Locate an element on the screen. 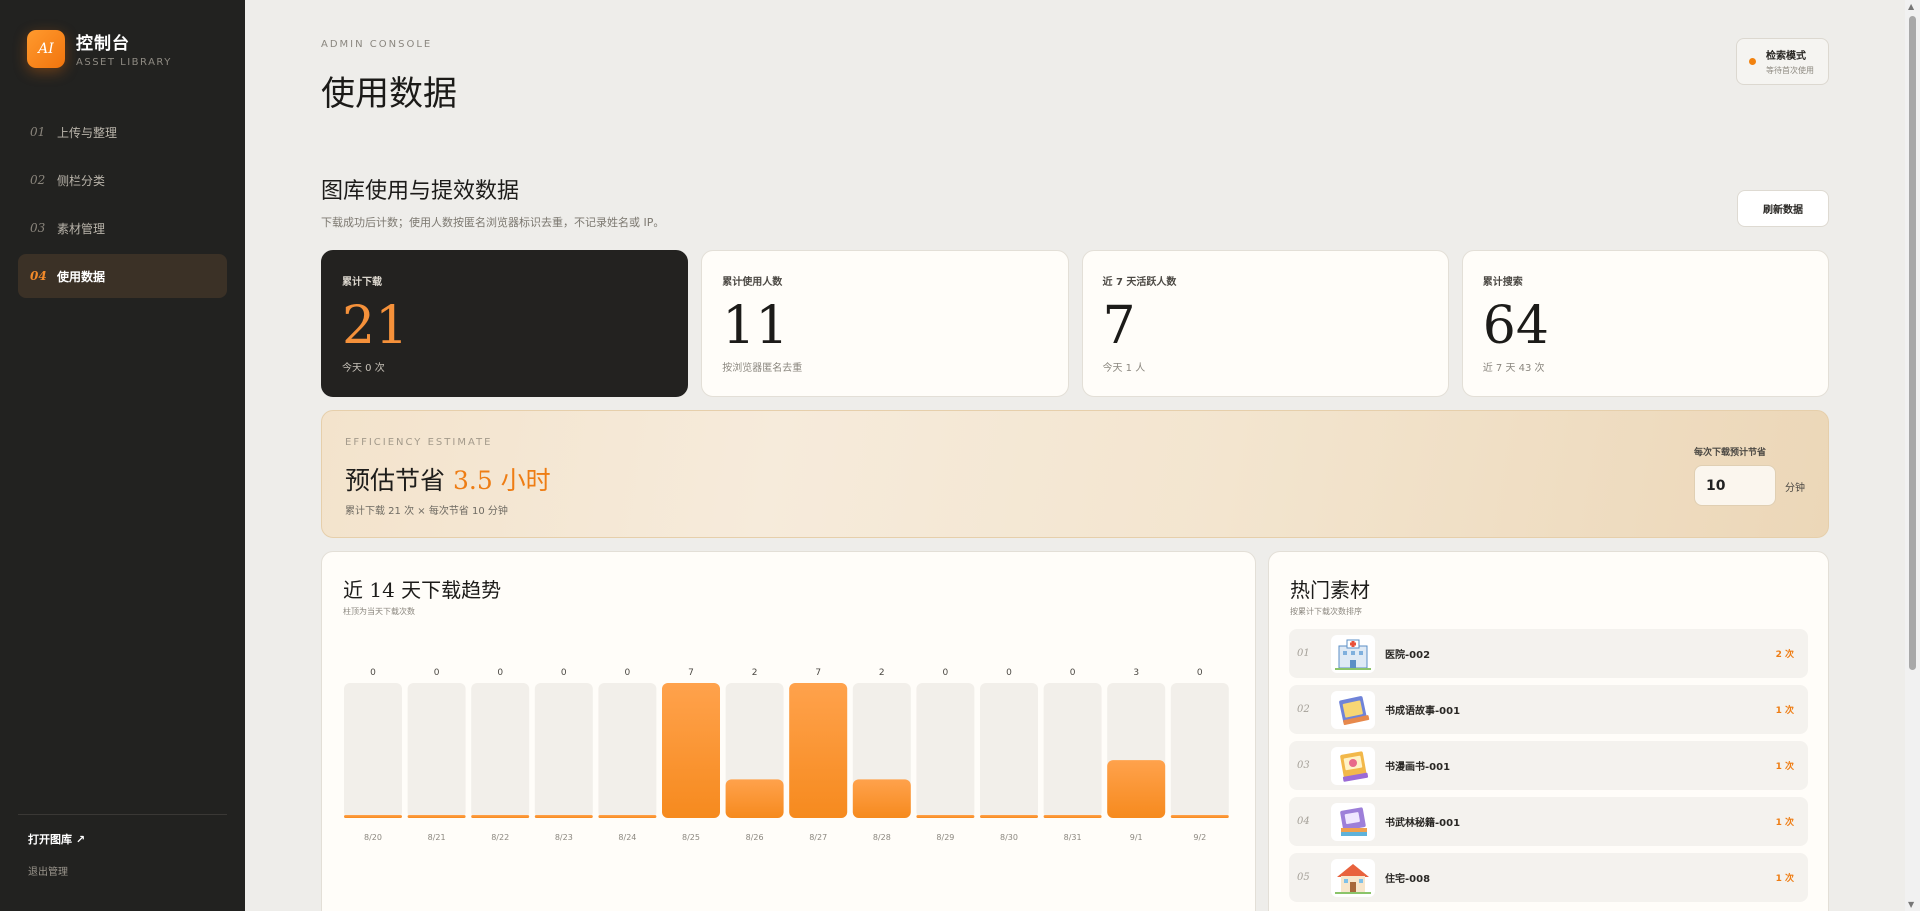 The width and height of the screenshot is (1920, 911). bar-8/24 is located at coordinates (627, 816).